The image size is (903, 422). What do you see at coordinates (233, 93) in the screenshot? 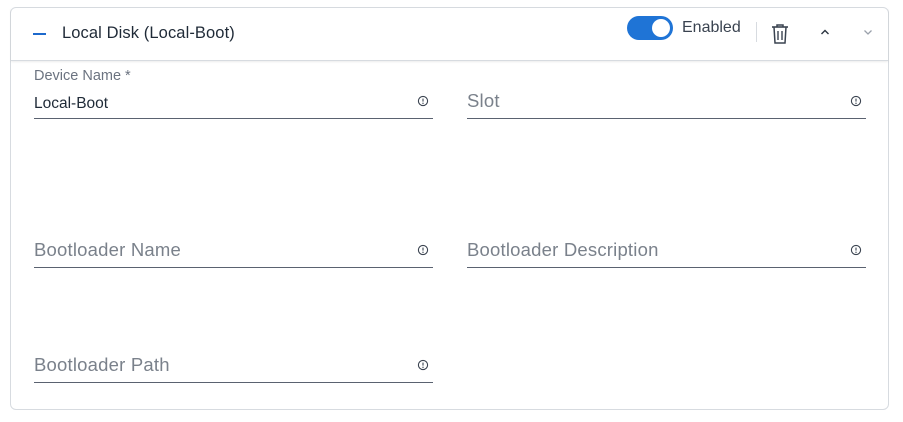
I see `device-name-field: Device Name * Local-Boot` at bounding box center [233, 93].